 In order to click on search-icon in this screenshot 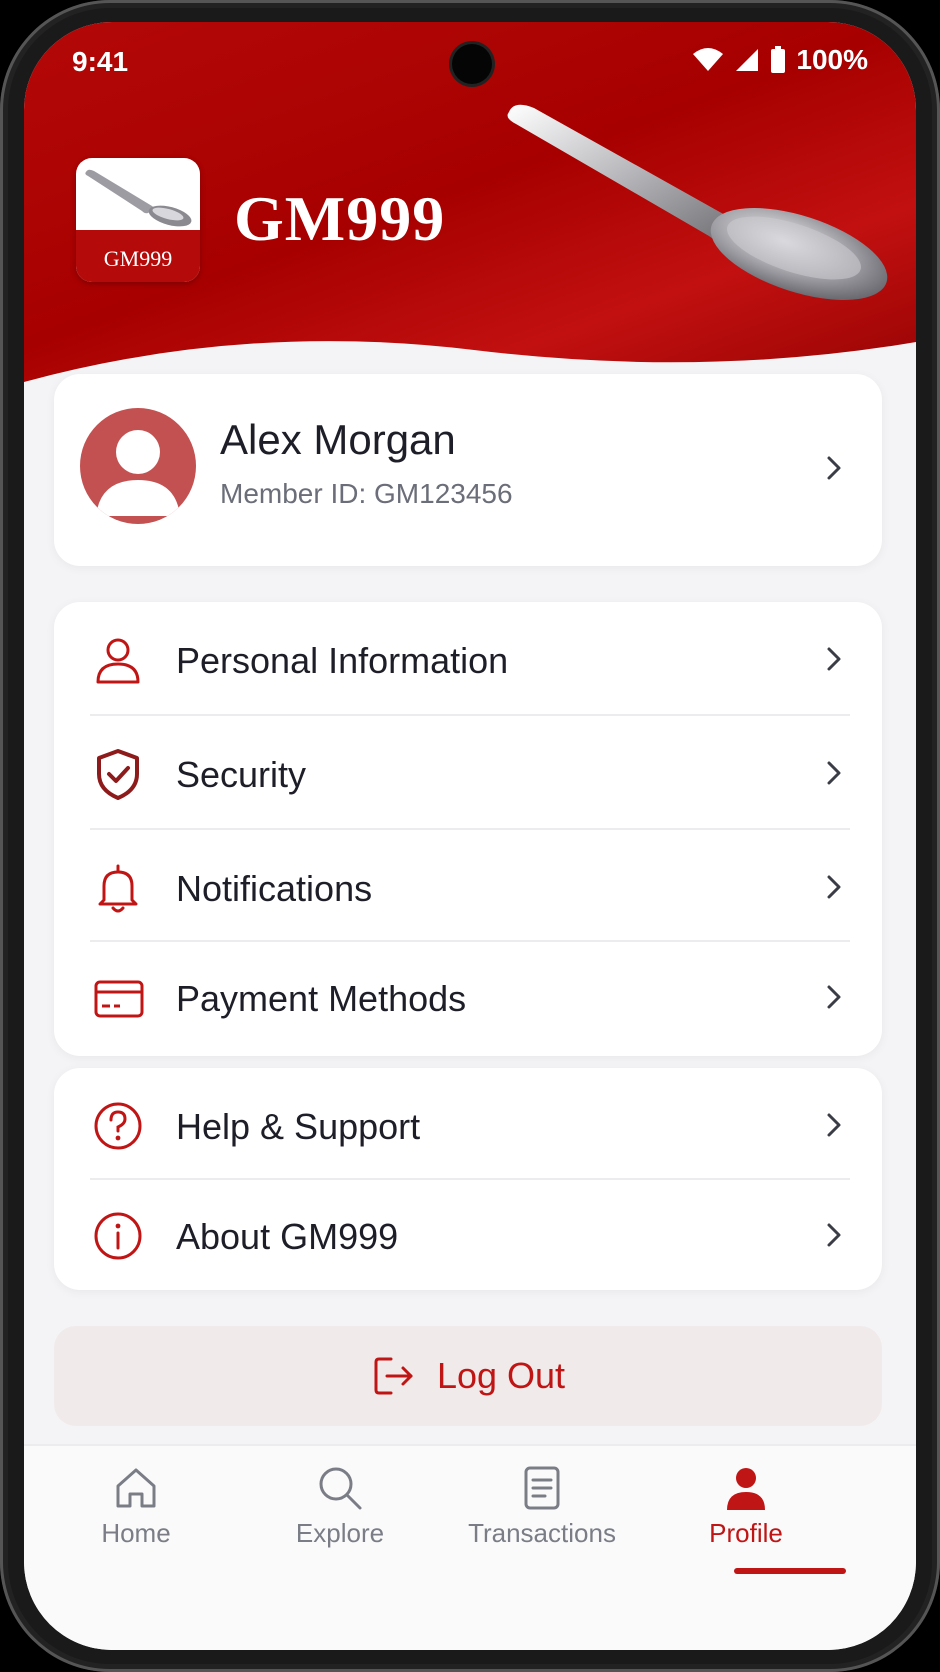, I will do `click(340, 1488)`.